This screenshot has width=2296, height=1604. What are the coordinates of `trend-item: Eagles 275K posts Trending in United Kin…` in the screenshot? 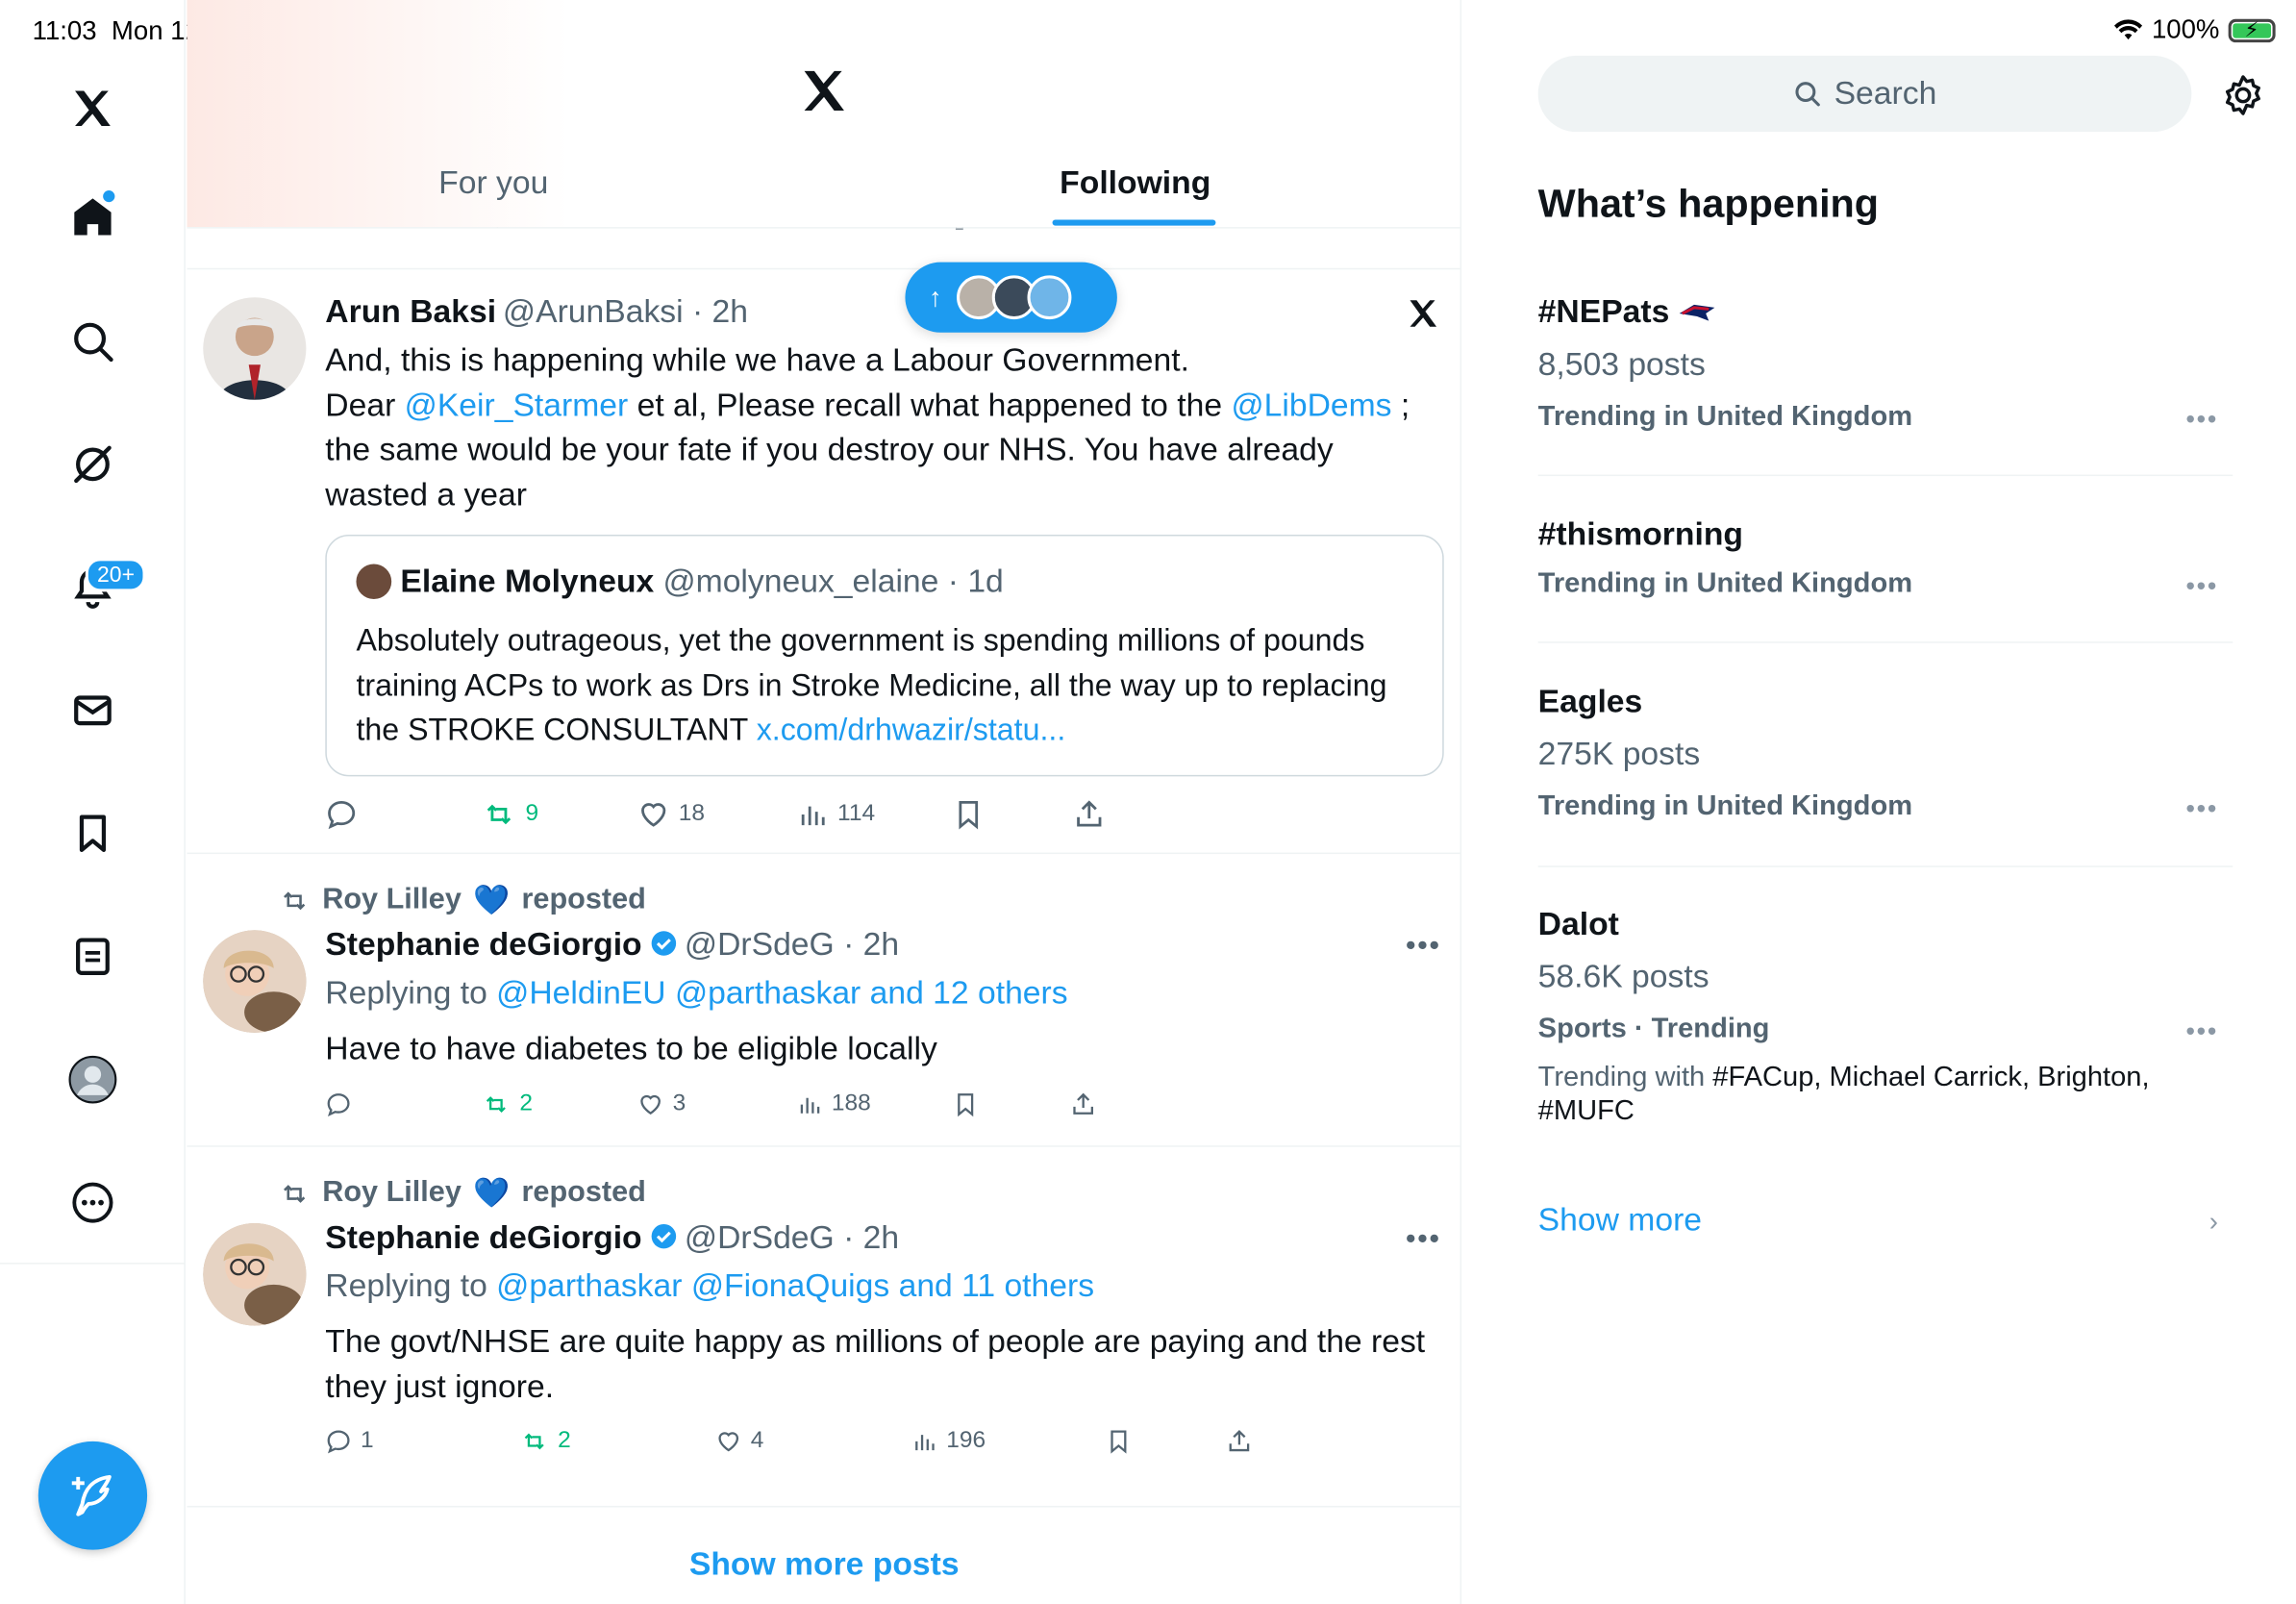 It's located at (1886, 753).